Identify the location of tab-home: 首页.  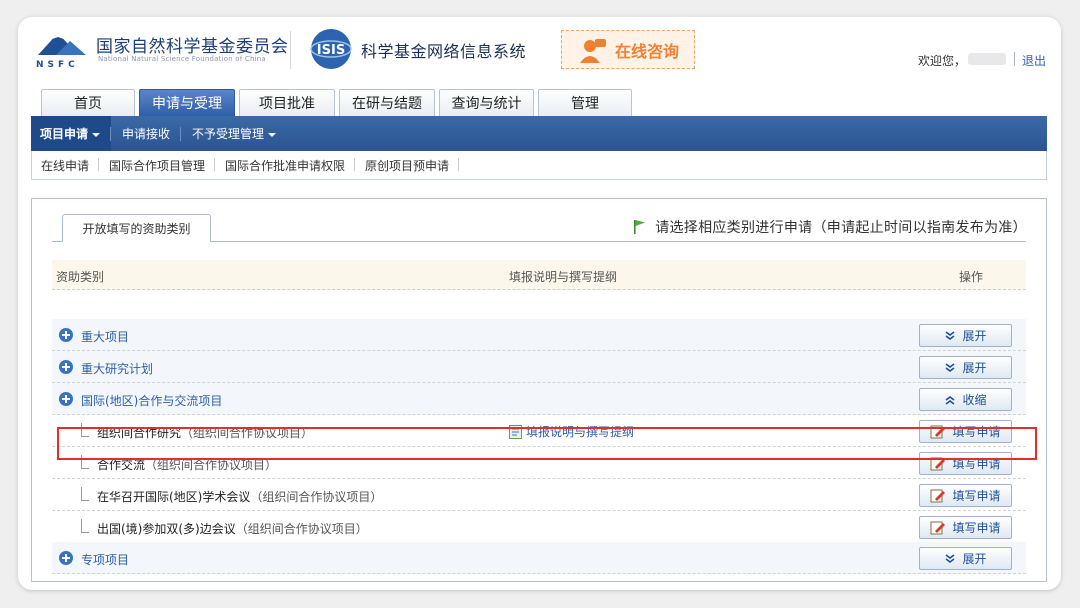
(88, 102).